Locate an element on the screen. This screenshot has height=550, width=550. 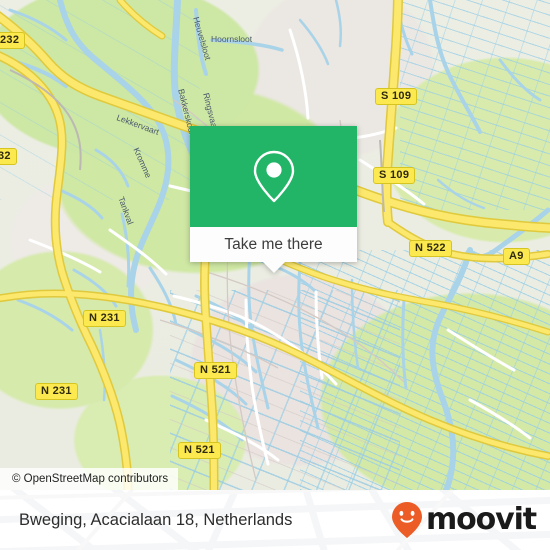
water-label: Hoornsloot is located at coordinates (232, 39).